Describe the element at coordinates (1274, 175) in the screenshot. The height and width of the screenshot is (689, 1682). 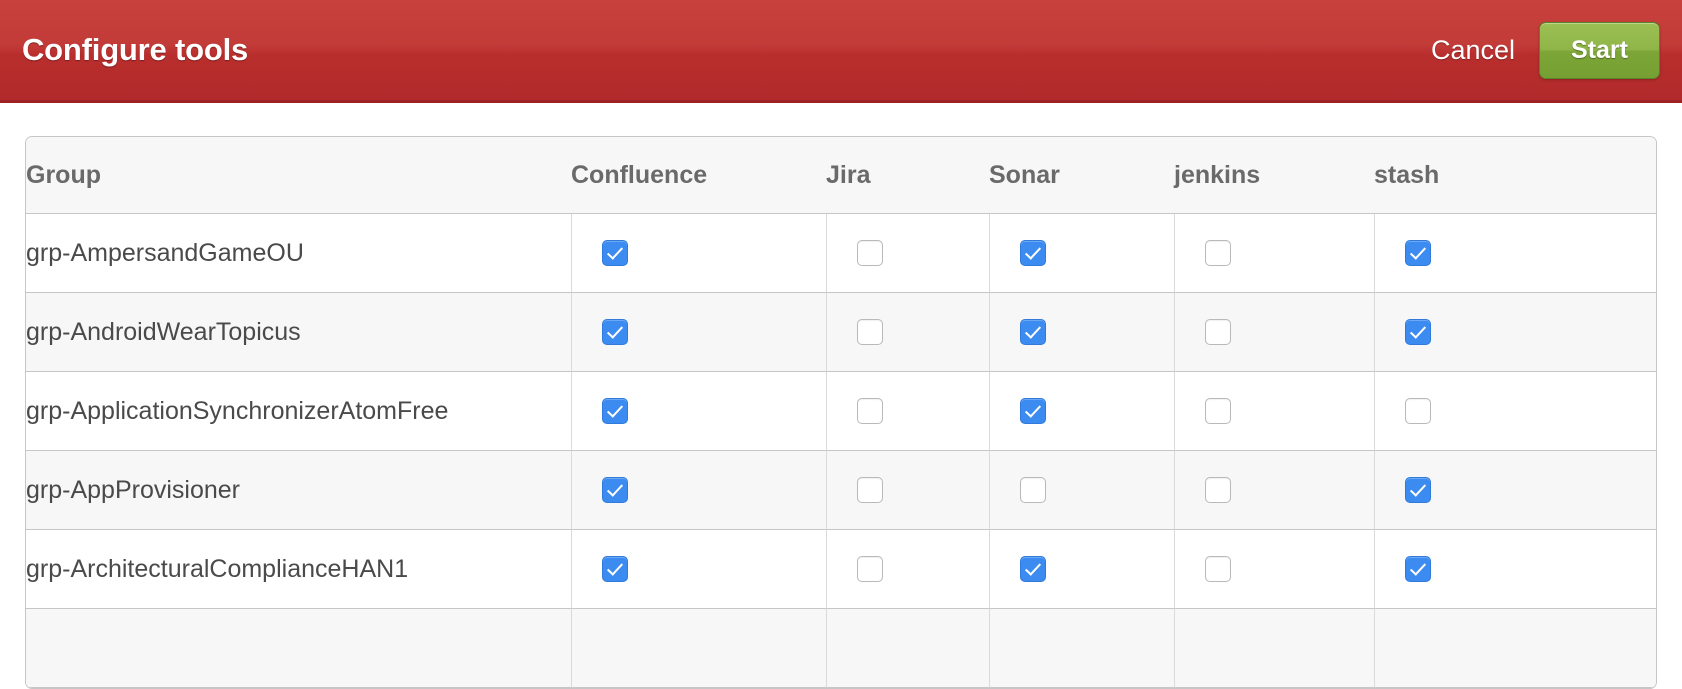
I see `column-header-jenkins: jenkins` at that location.